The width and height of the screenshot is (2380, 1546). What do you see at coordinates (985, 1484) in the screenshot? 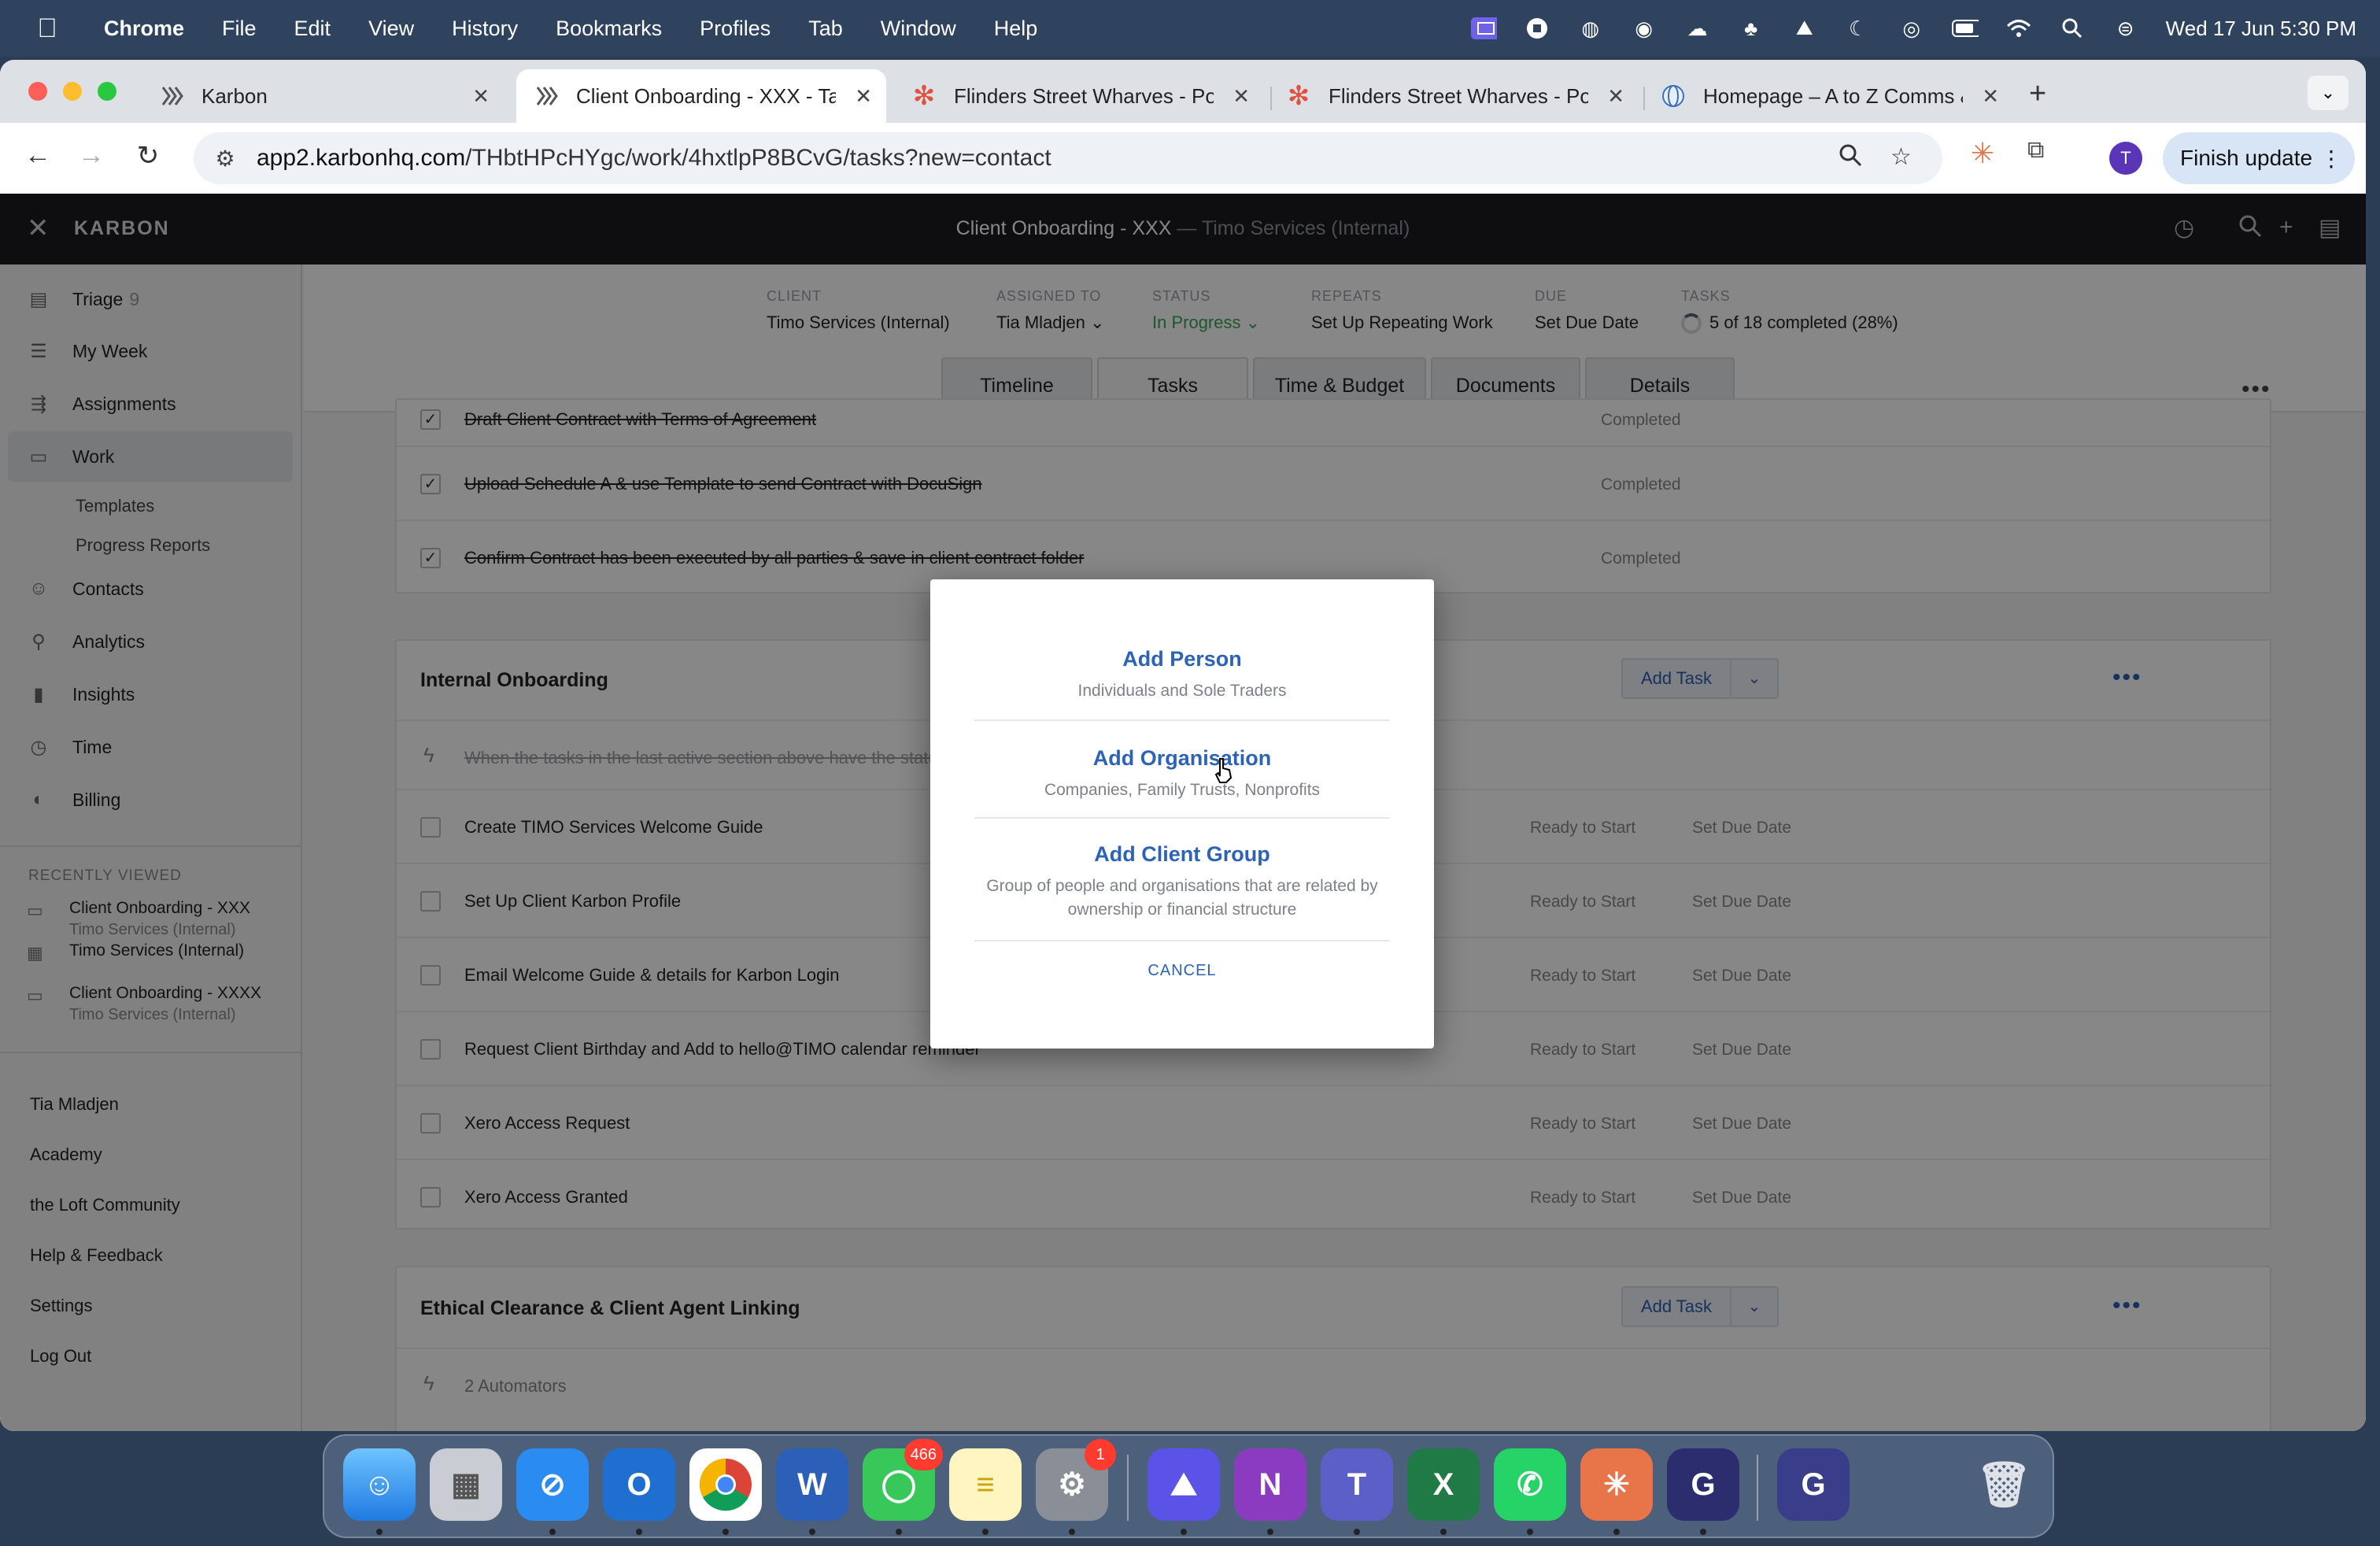
I see `notes-icon: ≡` at bounding box center [985, 1484].